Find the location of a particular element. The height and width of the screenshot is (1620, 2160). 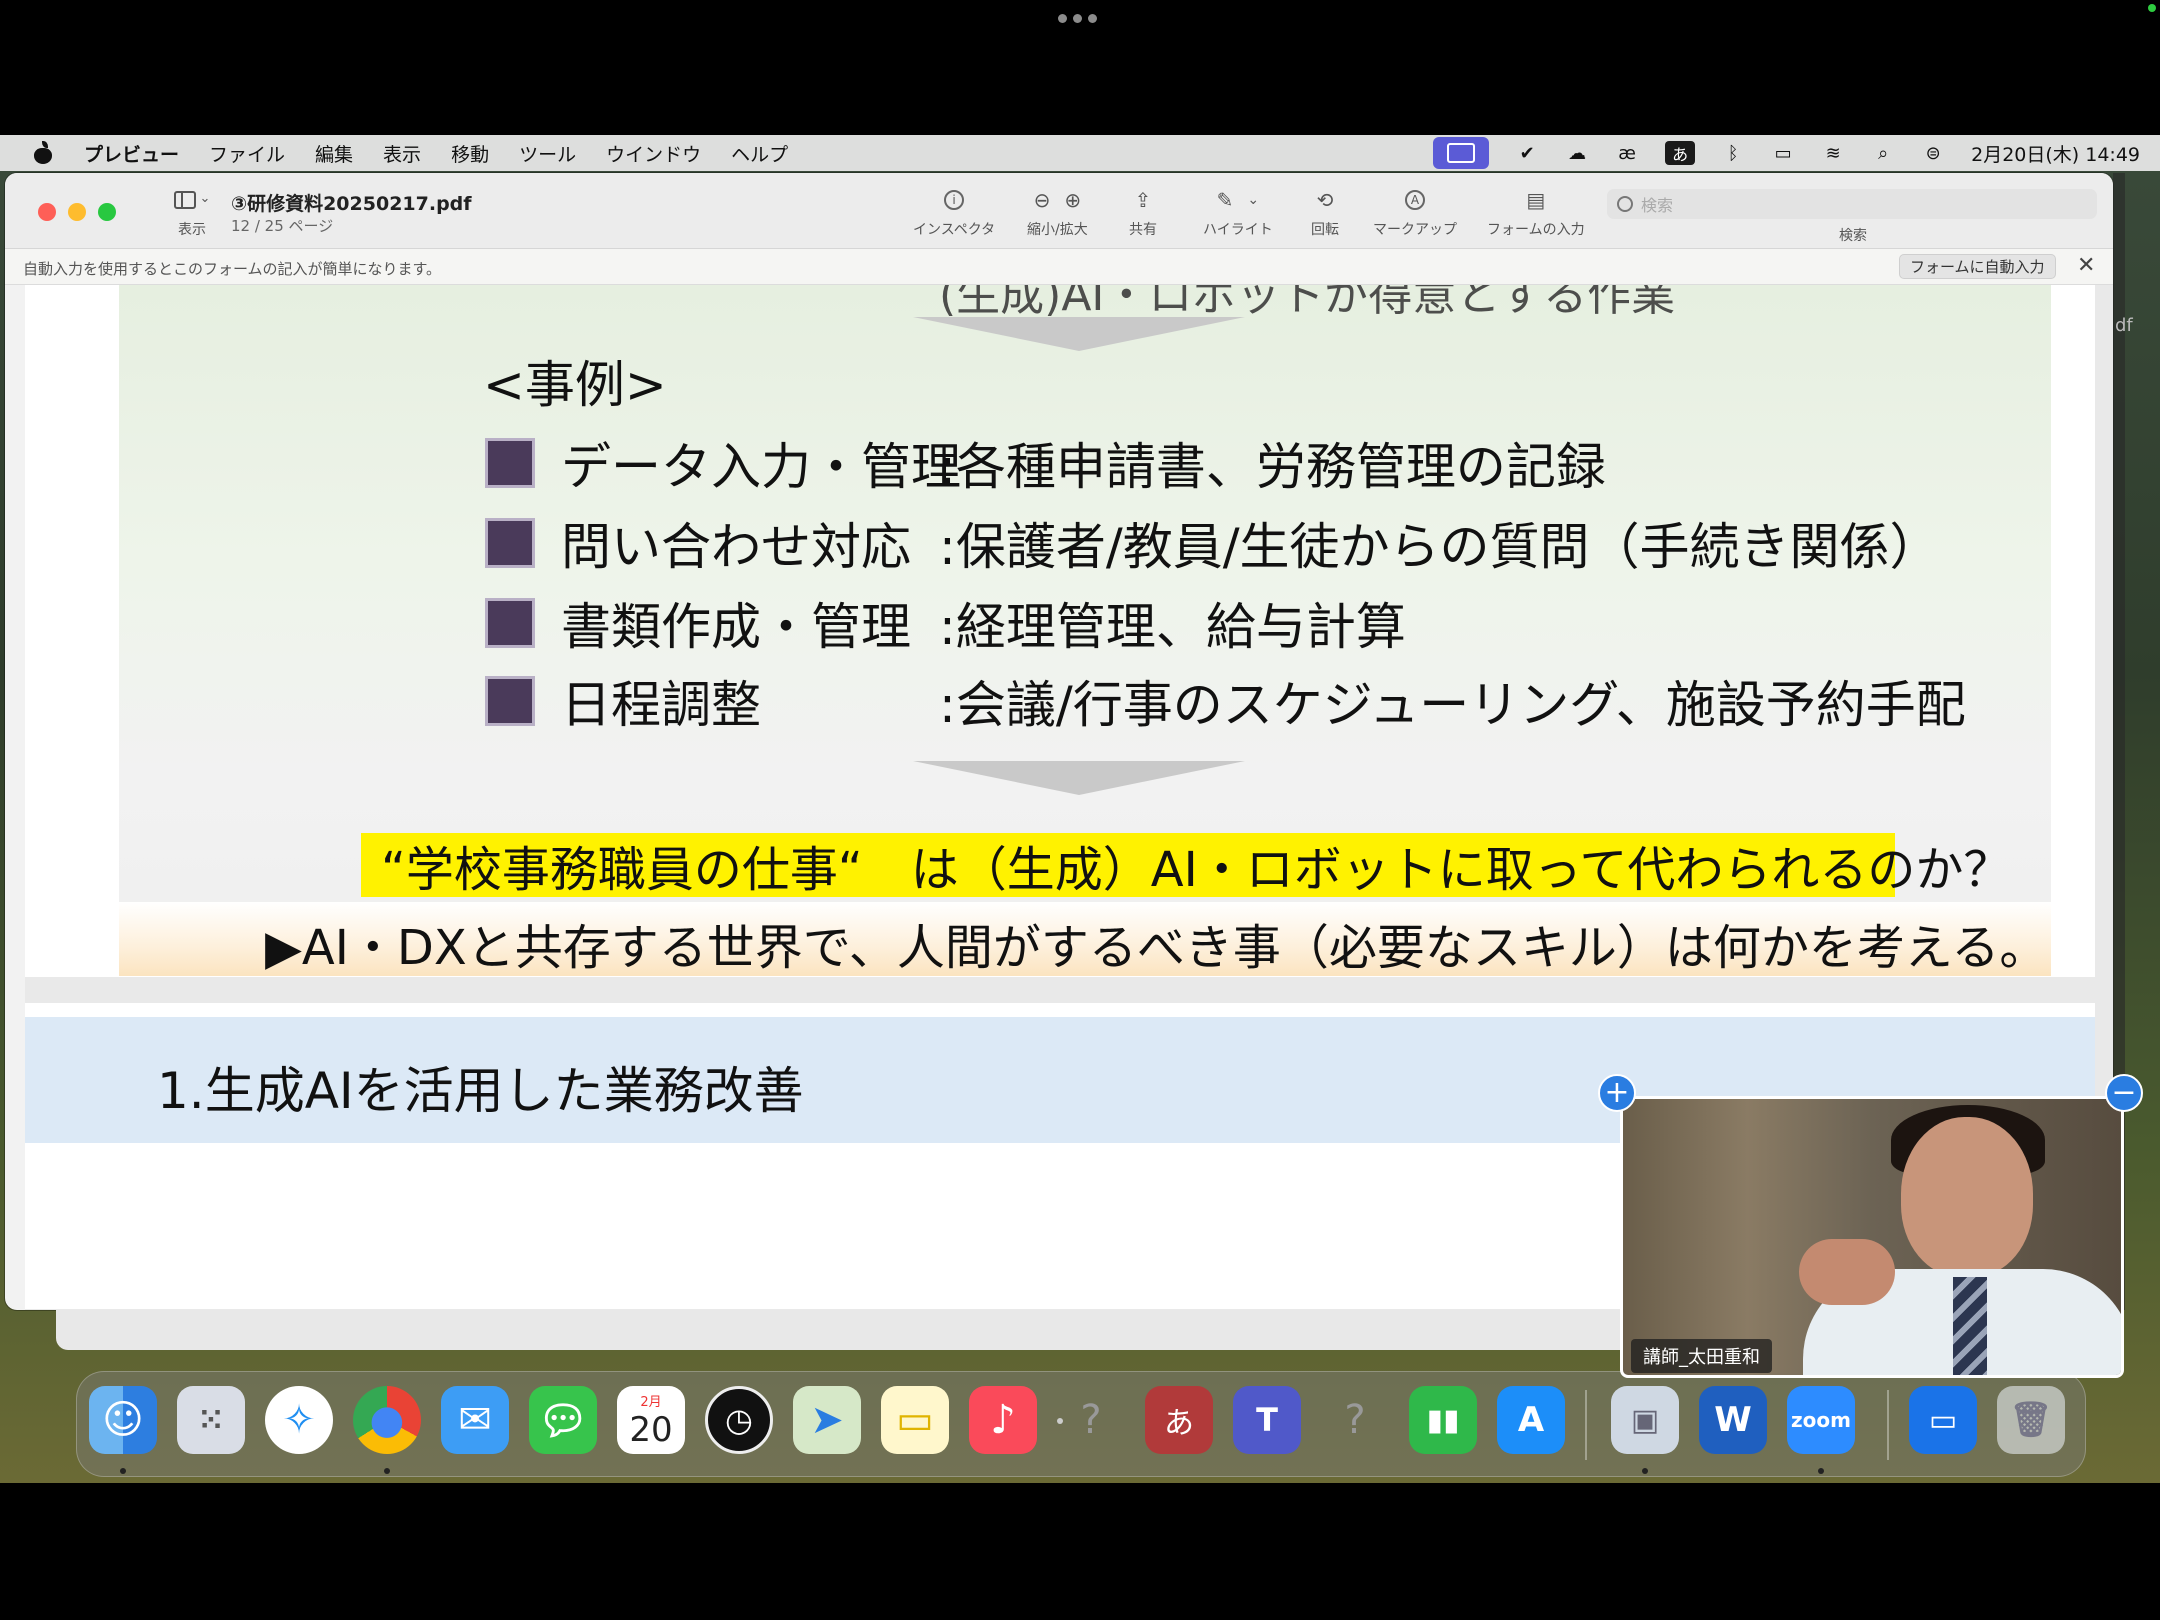

menu-tools: ツール is located at coordinates (547, 153).